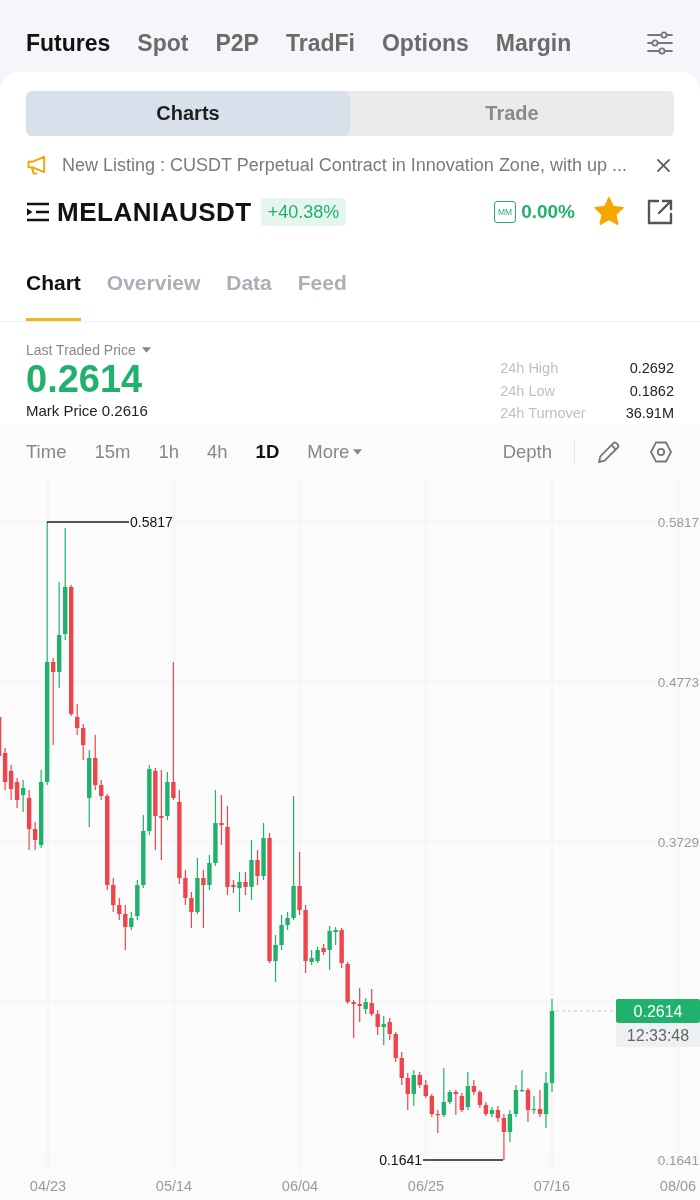  Describe the element at coordinates (678, 682) in the screenshot. I see `price-axis-label: 0.4773` at that location.